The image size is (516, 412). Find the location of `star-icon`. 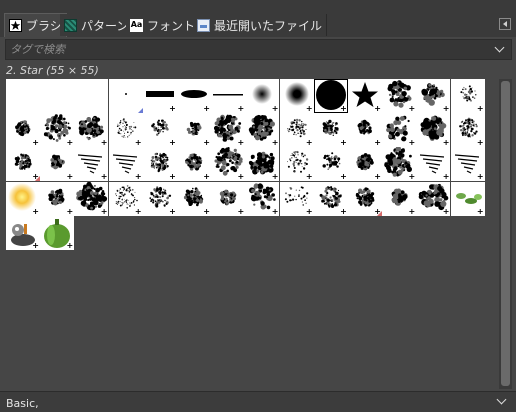

star-icon is located at coordinates (15, 25).